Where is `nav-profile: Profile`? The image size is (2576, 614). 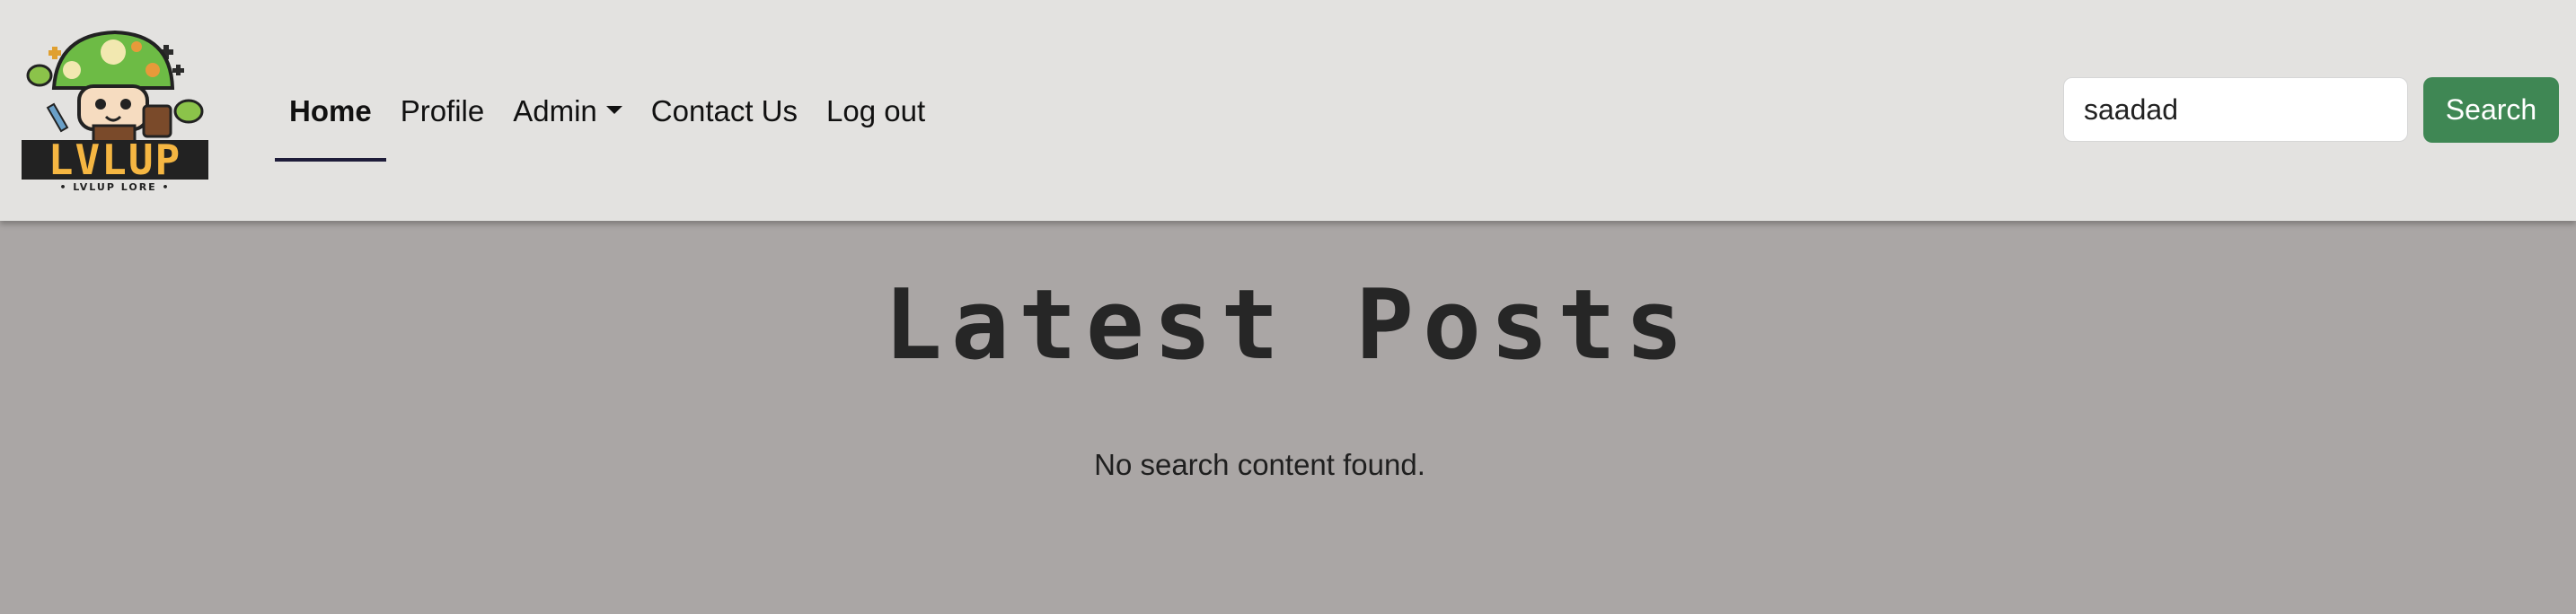 nav-profile: Profile is located at coordinates (442, 111).